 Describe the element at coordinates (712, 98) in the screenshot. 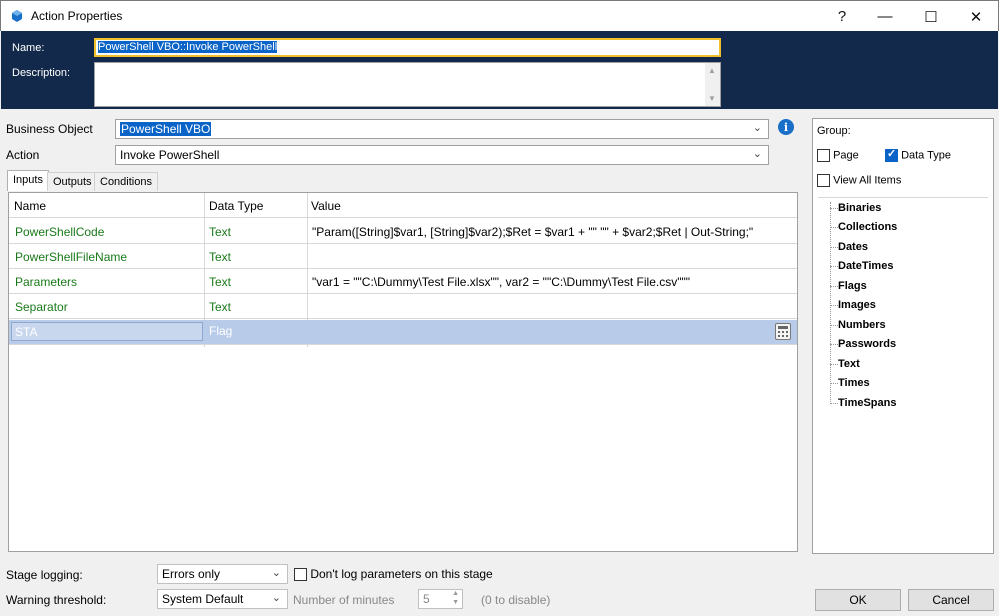

I see `scroll-down-icon: ▼` at that location.